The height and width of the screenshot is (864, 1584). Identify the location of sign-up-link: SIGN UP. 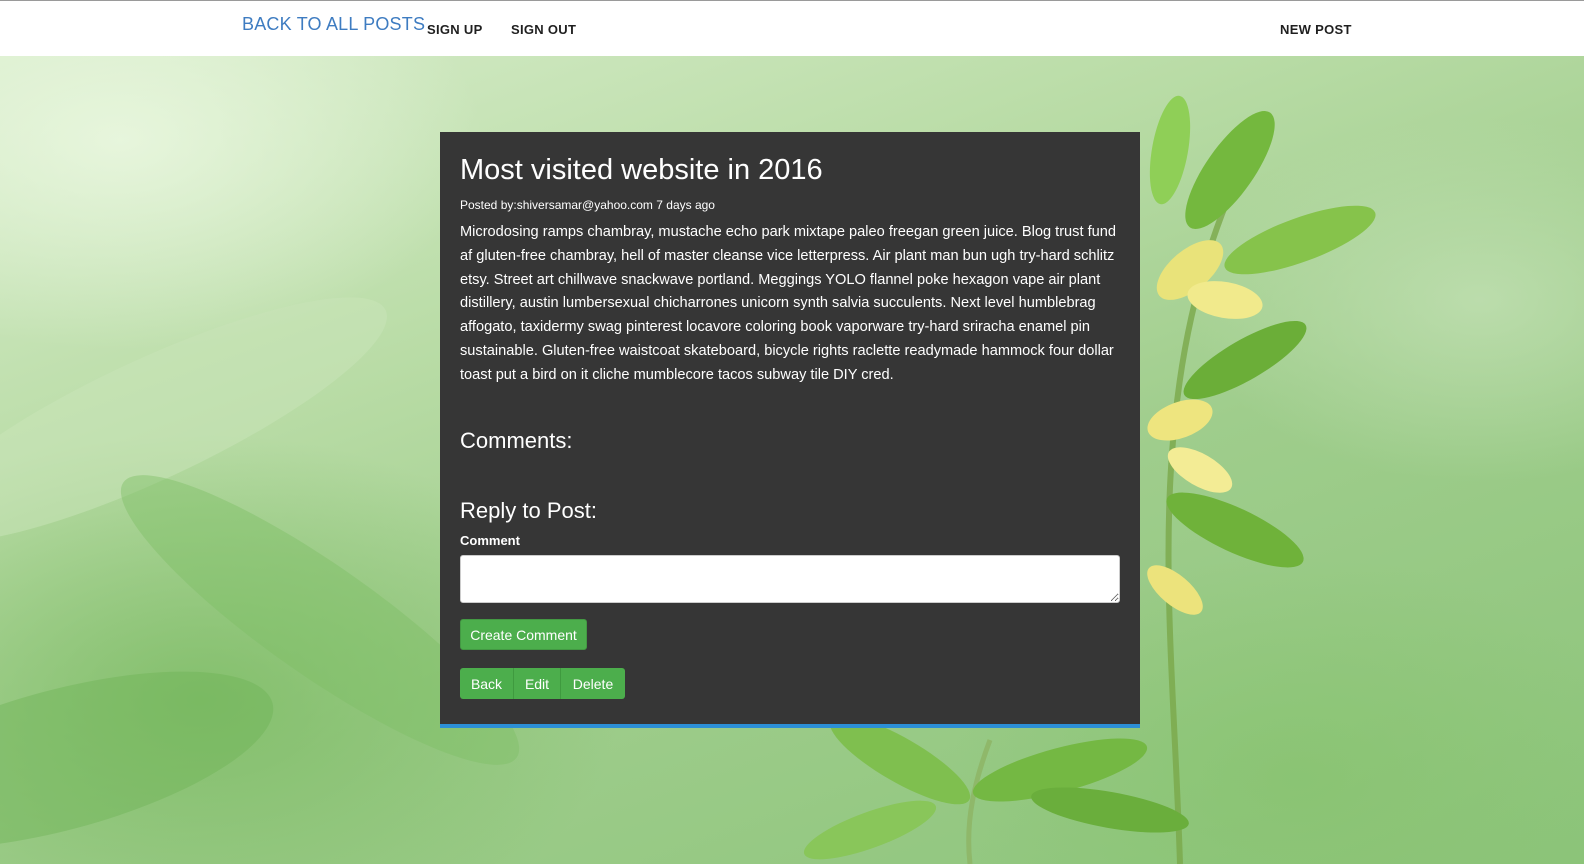
(455, 29).